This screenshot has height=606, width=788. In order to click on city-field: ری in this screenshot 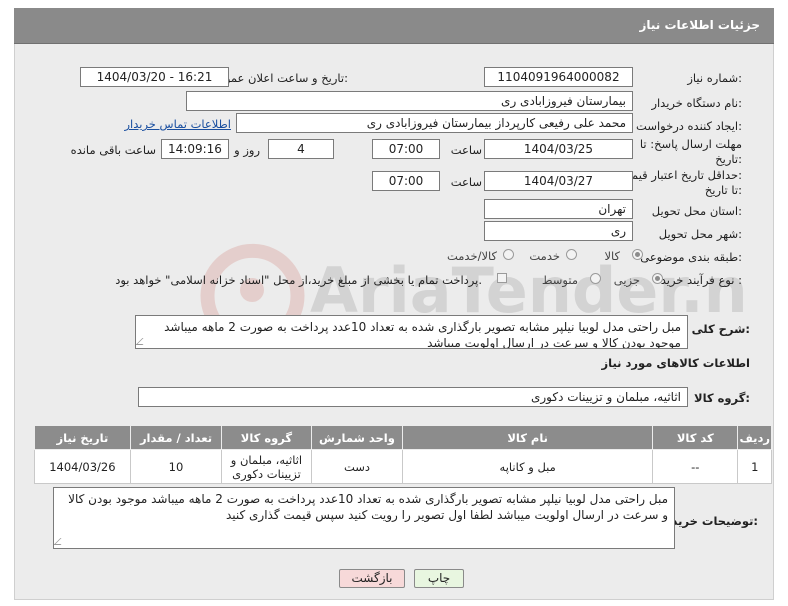, I will do `click(558, 231)`.